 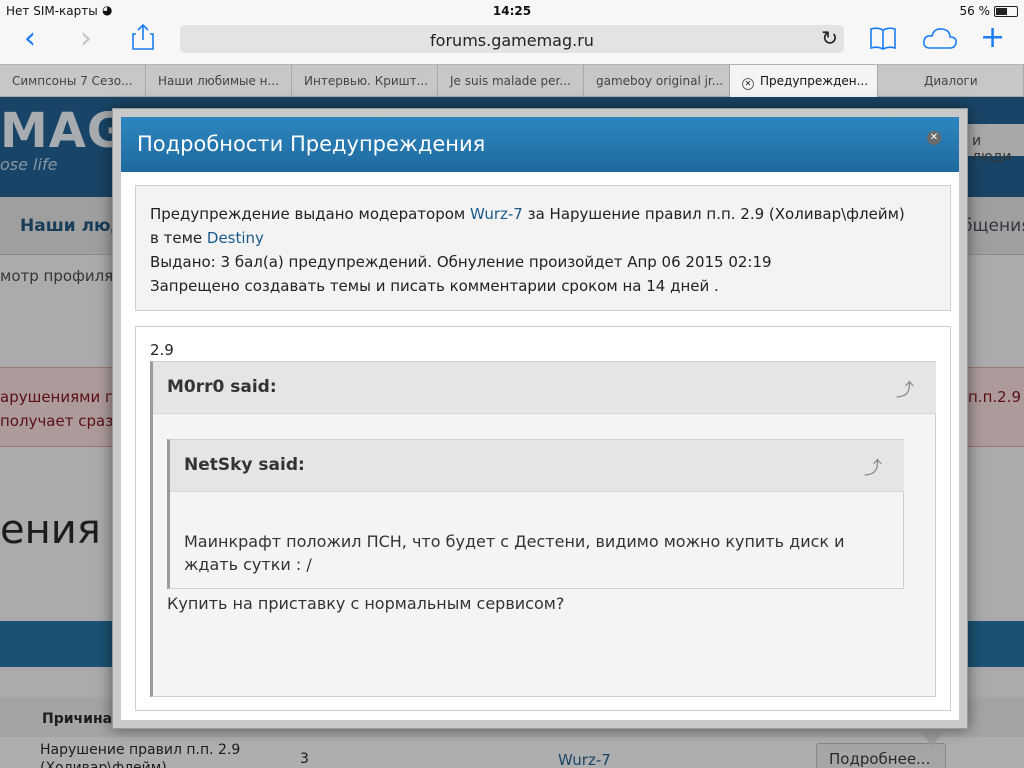 What do you see at coordinates (496, 214) in the screenshot?
I see `moderator-link: Wurz-7` at bounding box center [496, 214].